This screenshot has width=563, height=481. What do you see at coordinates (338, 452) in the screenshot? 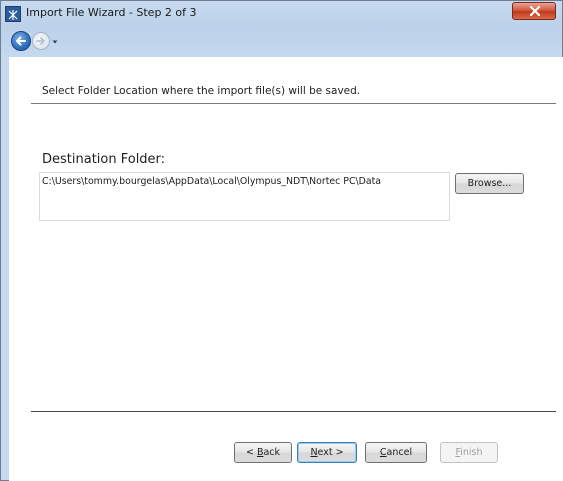
I see `next-suffix: >` at bounding box center [338, 452].